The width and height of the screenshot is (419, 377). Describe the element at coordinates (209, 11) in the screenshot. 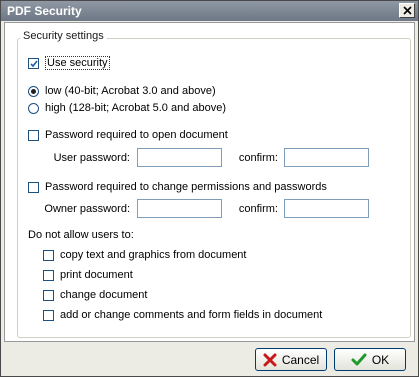

I see `title-bar: PDF Security` at that location.